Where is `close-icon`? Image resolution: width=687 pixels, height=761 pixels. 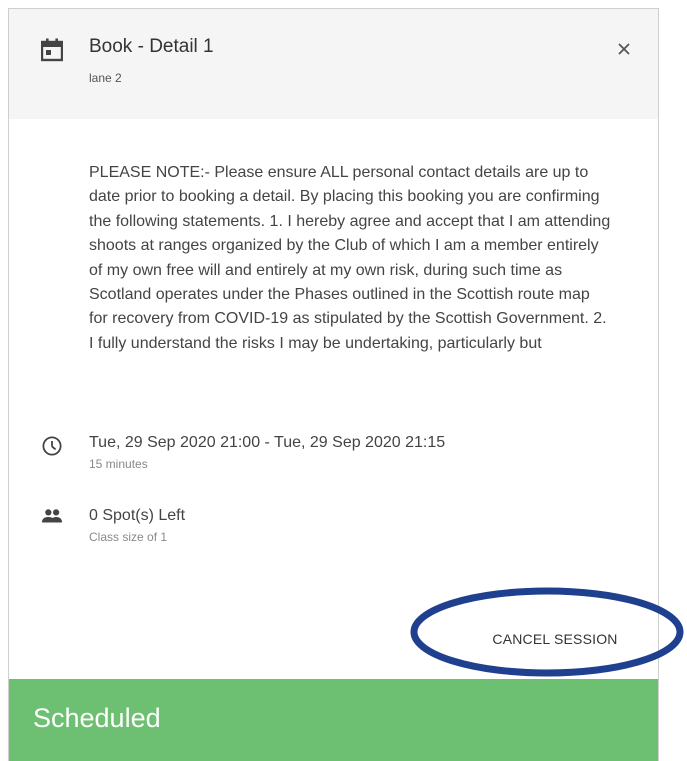 close-icon is located at coordinates (624, 49).